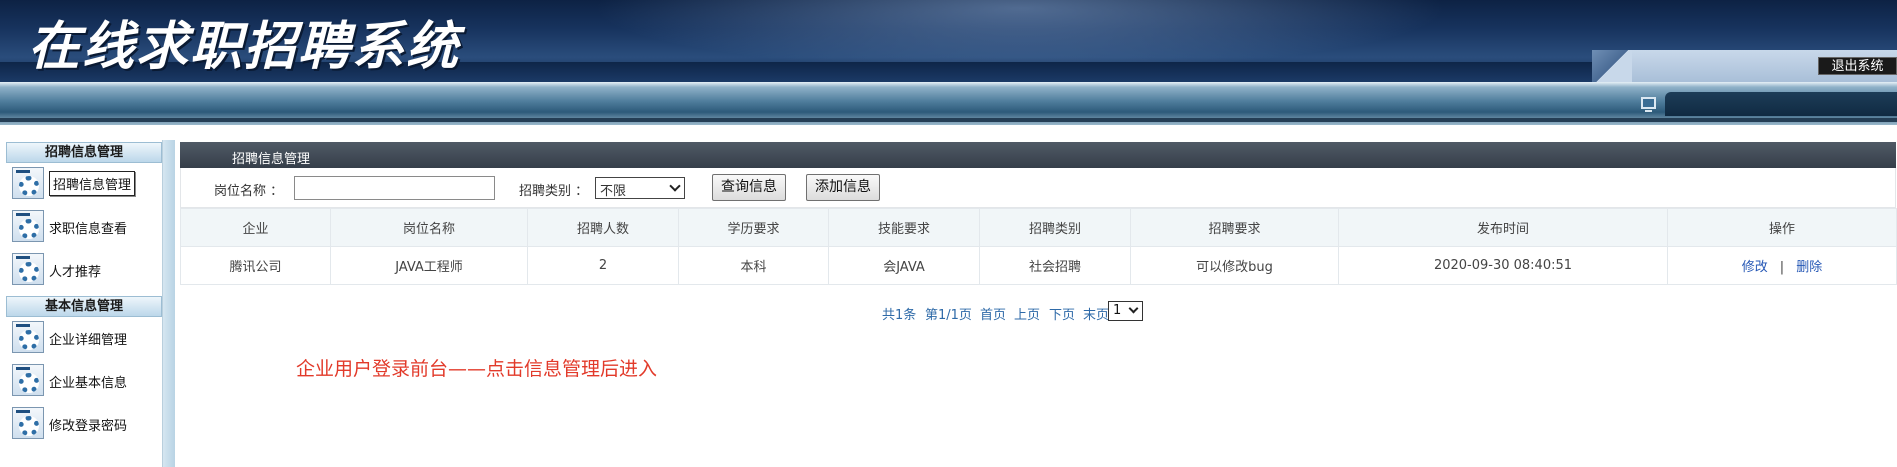 Image resolution: width=1897 pixels, height=467 pixels. Describe the element at coordinates (1781, 104) in the screenshot. I see `toolbar-status-panel` at that location.